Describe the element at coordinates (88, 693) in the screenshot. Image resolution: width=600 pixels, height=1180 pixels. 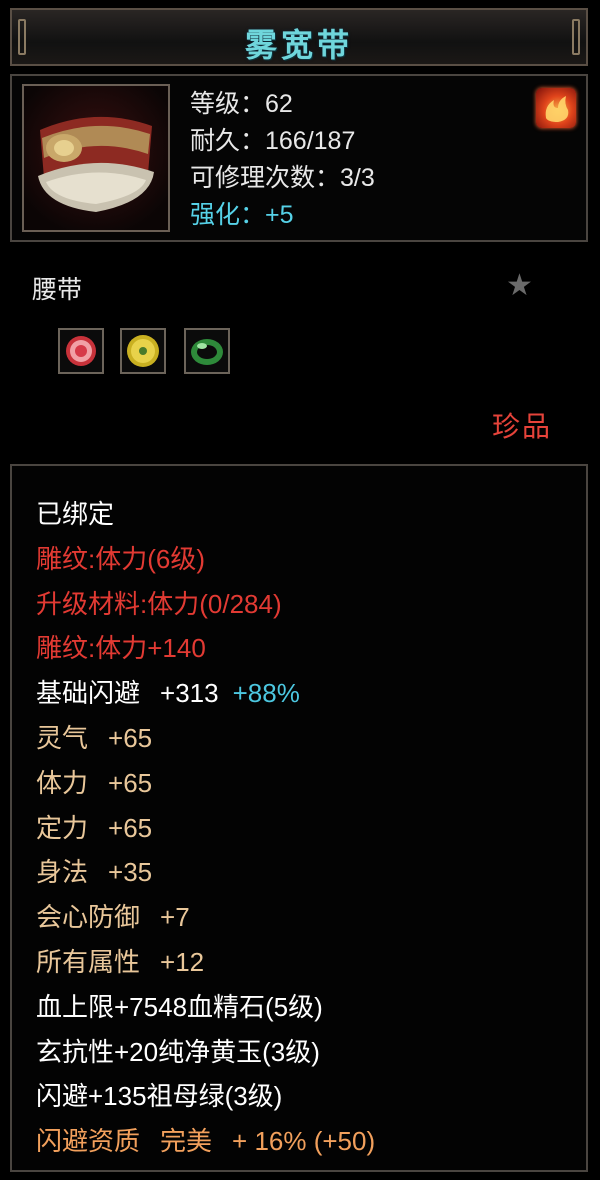
I see `attr-label: 基础闪避` at that location.